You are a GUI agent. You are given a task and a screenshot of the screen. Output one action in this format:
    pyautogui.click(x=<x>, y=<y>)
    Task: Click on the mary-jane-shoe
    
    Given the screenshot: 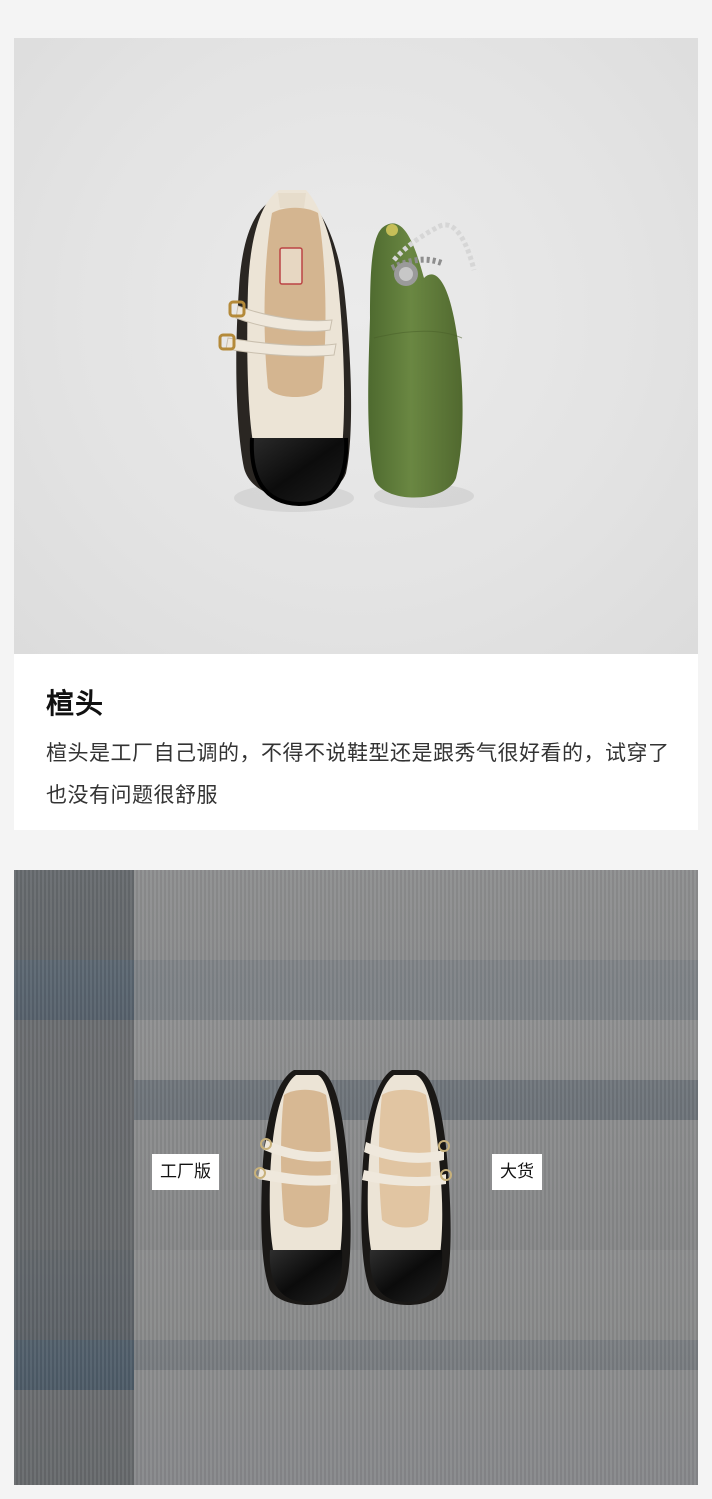 What is the action you would take?
    pyautogui.click(x=285, y=348)
    